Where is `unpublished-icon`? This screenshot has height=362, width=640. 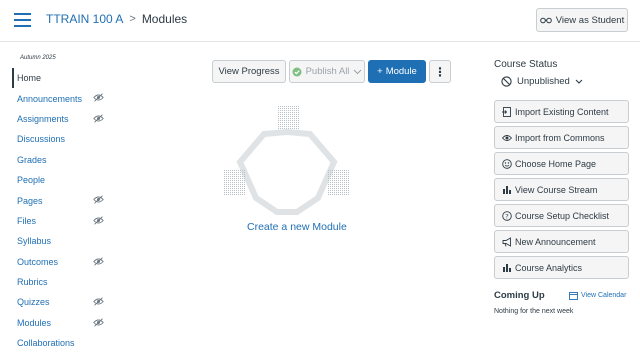
unpublished-icon is located at coordinates (506, 81).